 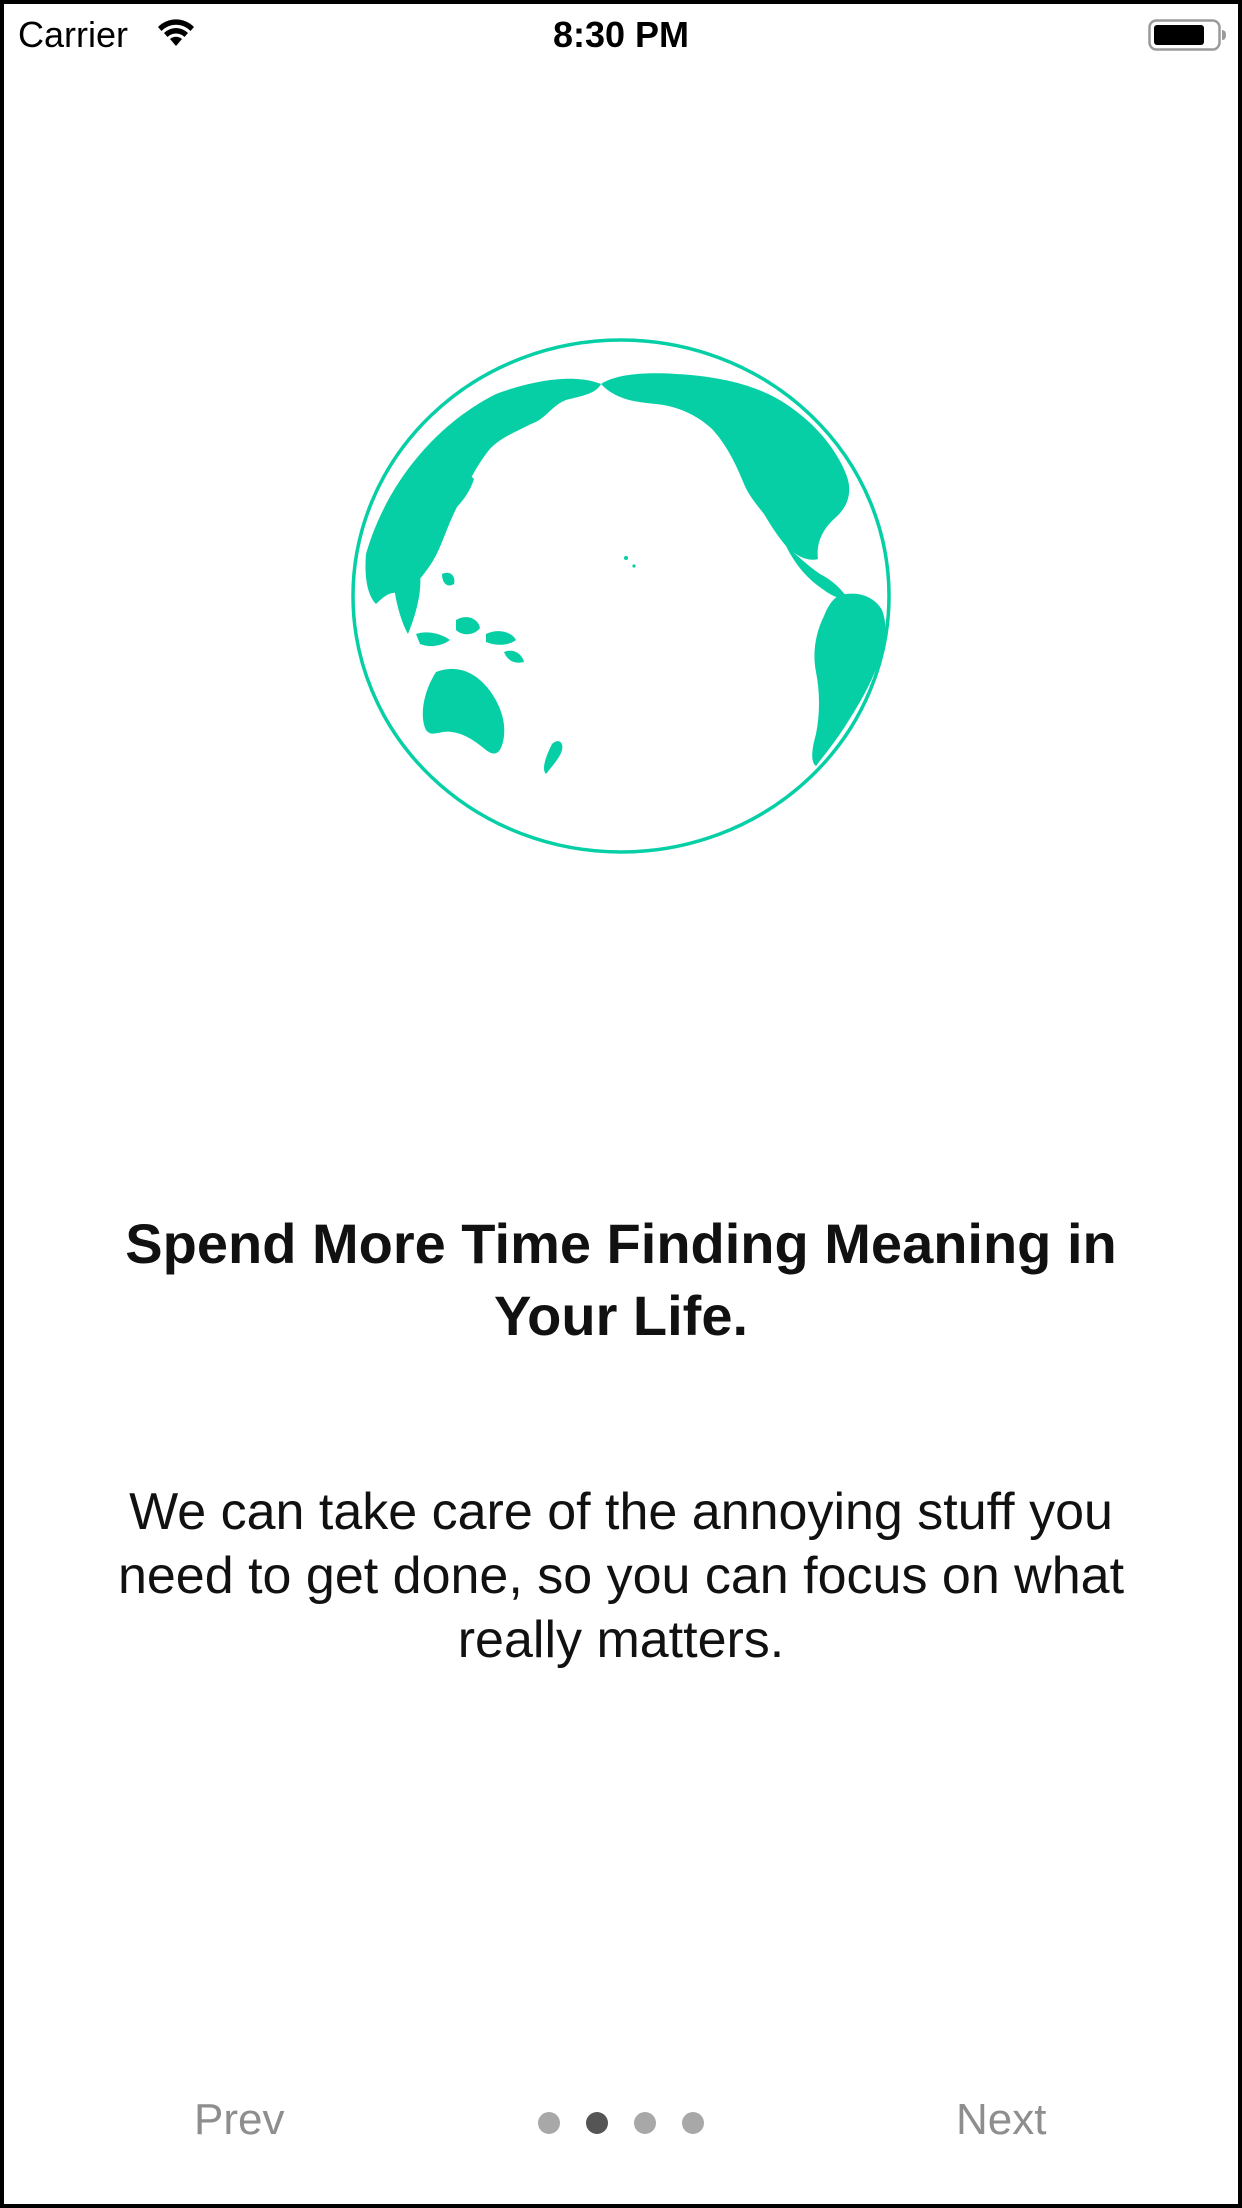 What do you see at coordinates (1001, 2120) in the screenshot?
I see `next-button: Next` at bounding box center [1001, 2120].